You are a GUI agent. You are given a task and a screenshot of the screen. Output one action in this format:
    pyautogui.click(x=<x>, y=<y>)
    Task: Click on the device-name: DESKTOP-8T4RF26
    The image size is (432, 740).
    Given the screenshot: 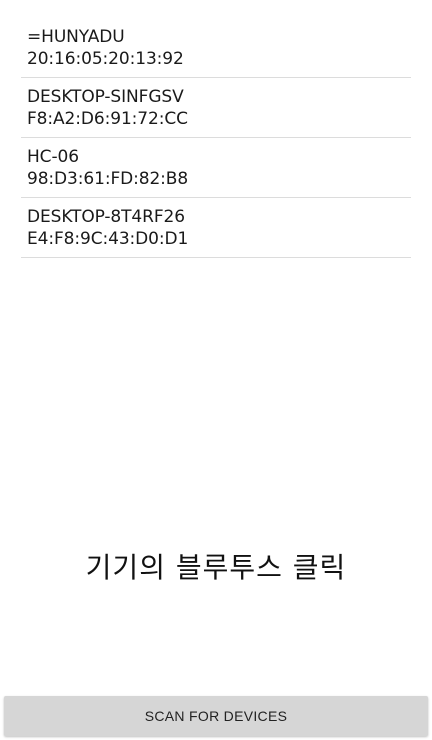 What is the action you would take?
    pyautogui.click(x=106, y=217)
    